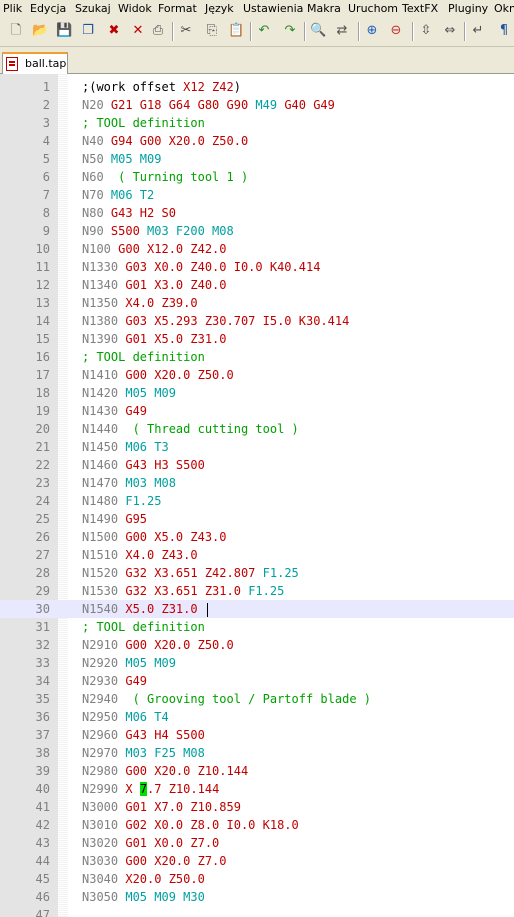 The width and height of the screenshot is (514, 917). What do you see at coordinates (64, 31) in the screenshot?
I see `save-icon: 💾` at bounding box center [64, 31].